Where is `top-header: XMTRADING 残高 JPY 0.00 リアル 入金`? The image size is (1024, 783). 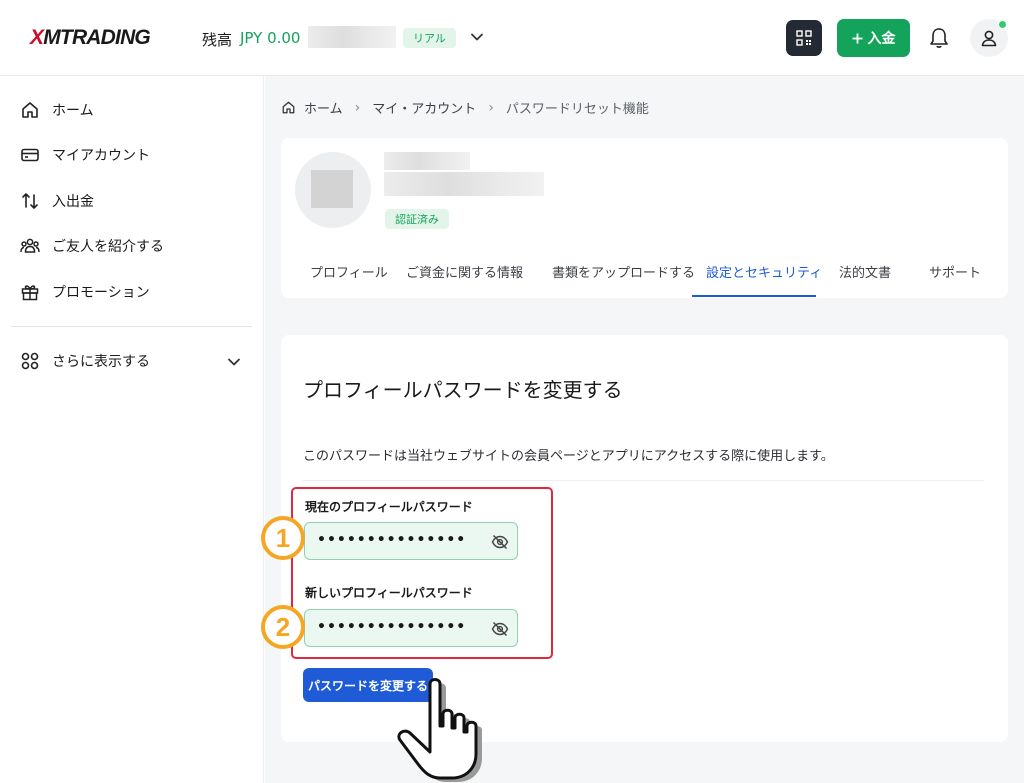 top-header: XMTRADING 残高 JPY 0.00 リアル 入金 is located at coordinates (512, 38).